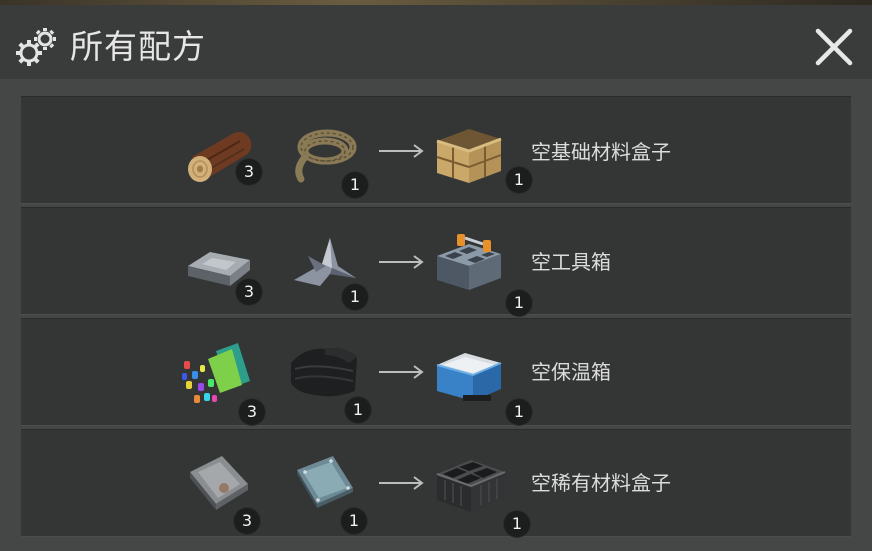  What do you see at coordinates (571, 262) in the screenshot?
I see `result-name: 空工具箱` at bounding box center [571, 262].